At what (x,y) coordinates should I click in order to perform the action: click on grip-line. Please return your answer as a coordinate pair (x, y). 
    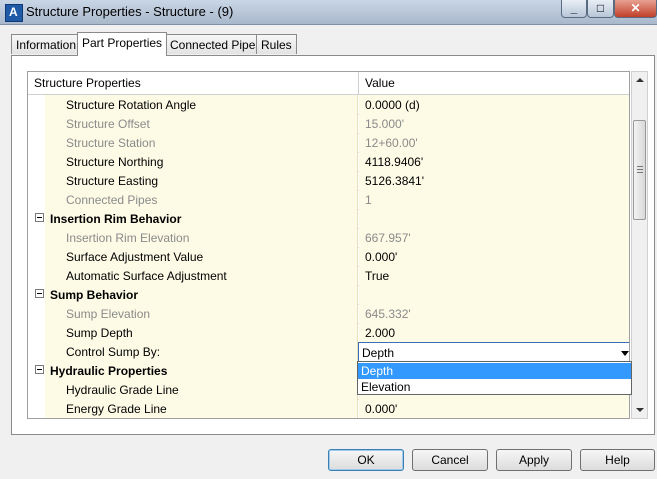
    Looking at the image, I should click on (640, 166).